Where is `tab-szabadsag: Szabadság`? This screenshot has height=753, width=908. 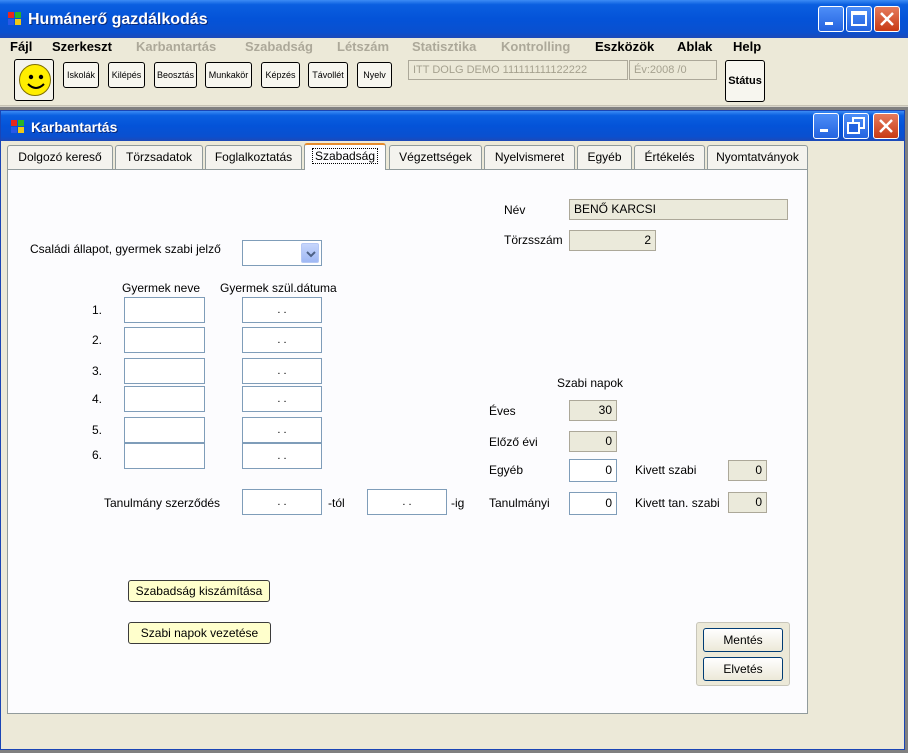 tab-szabadsag: Szabadság is located at coordinates (345, 156).